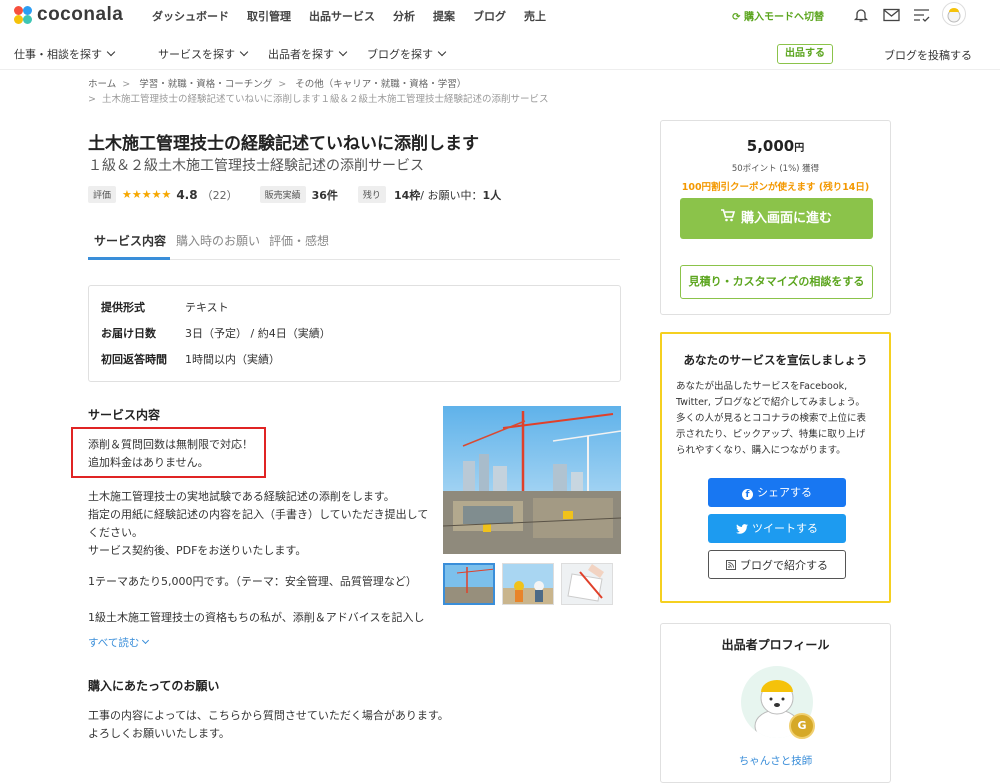  I want to click on facebook-share-button: f シェアする, so click(777, 492).